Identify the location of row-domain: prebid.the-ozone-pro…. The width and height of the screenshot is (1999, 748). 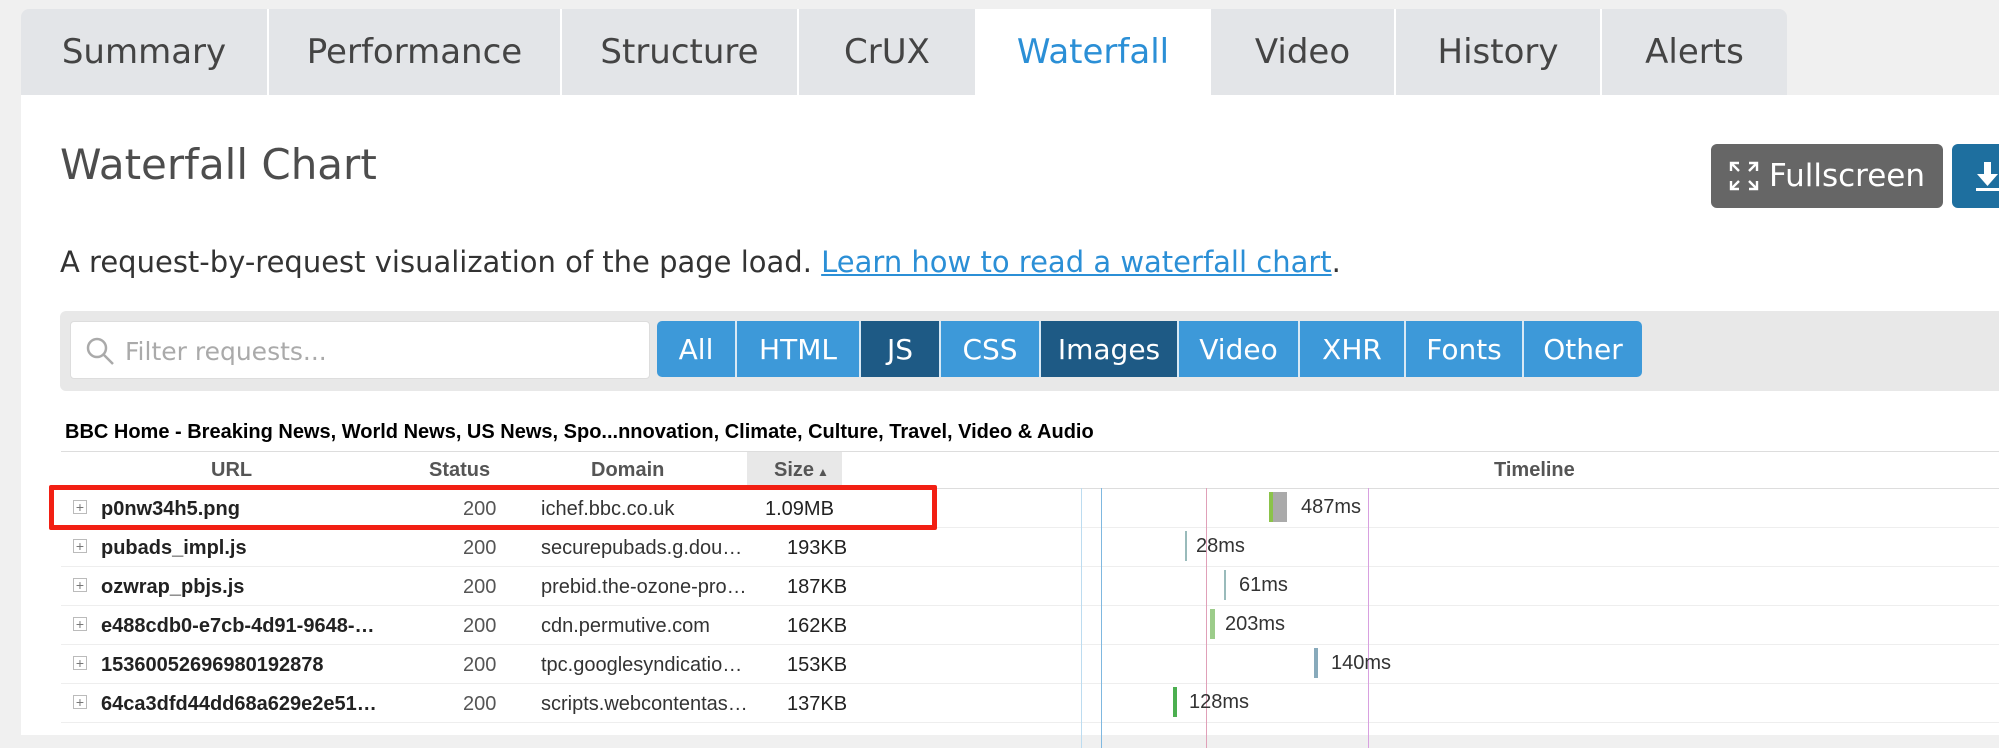
(644, 587).